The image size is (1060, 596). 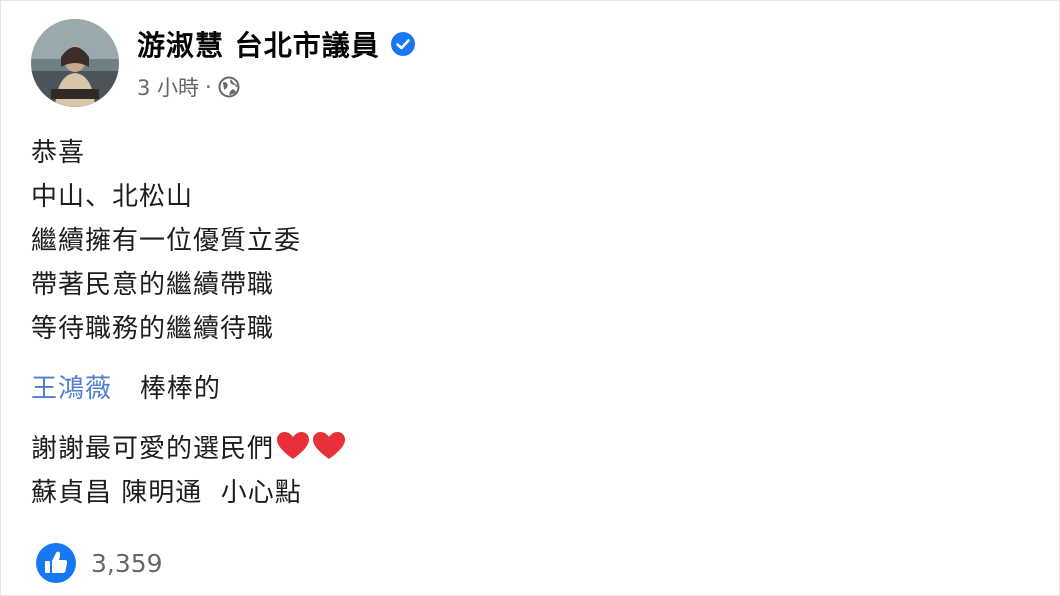 What do you see at coordinates (112, 197) in the screenshot?
I see `post-line-2: 中山、北松山` at bounding box center [112, 197].